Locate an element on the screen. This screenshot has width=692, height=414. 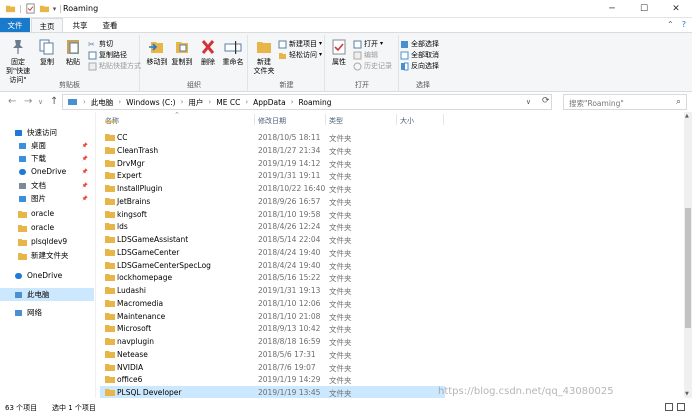
sidebar-item-6: 图片 📌 is located at coordinates (47, 198).